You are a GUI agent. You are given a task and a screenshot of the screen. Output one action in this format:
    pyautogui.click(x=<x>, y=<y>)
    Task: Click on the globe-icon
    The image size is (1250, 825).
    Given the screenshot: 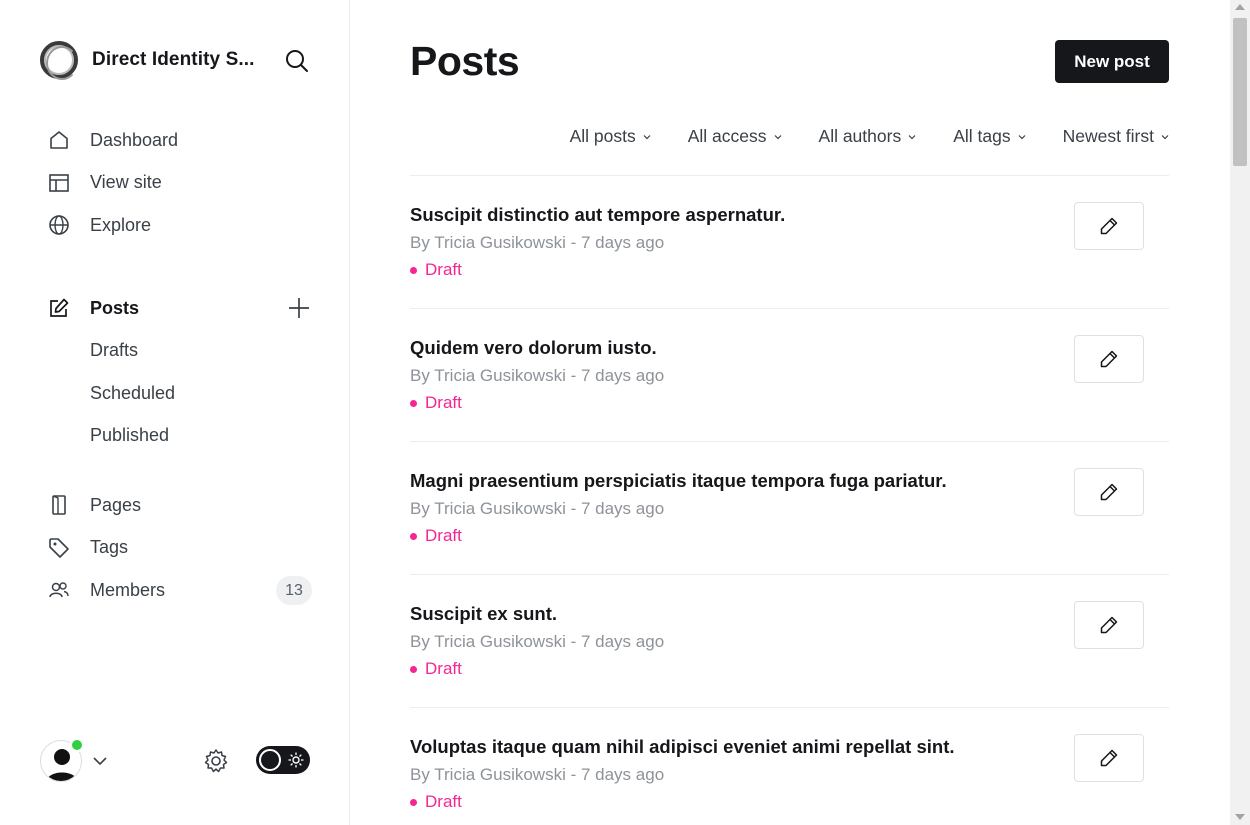 What is the action you would take?
    pyautogui.click(x=59, y=225)
    